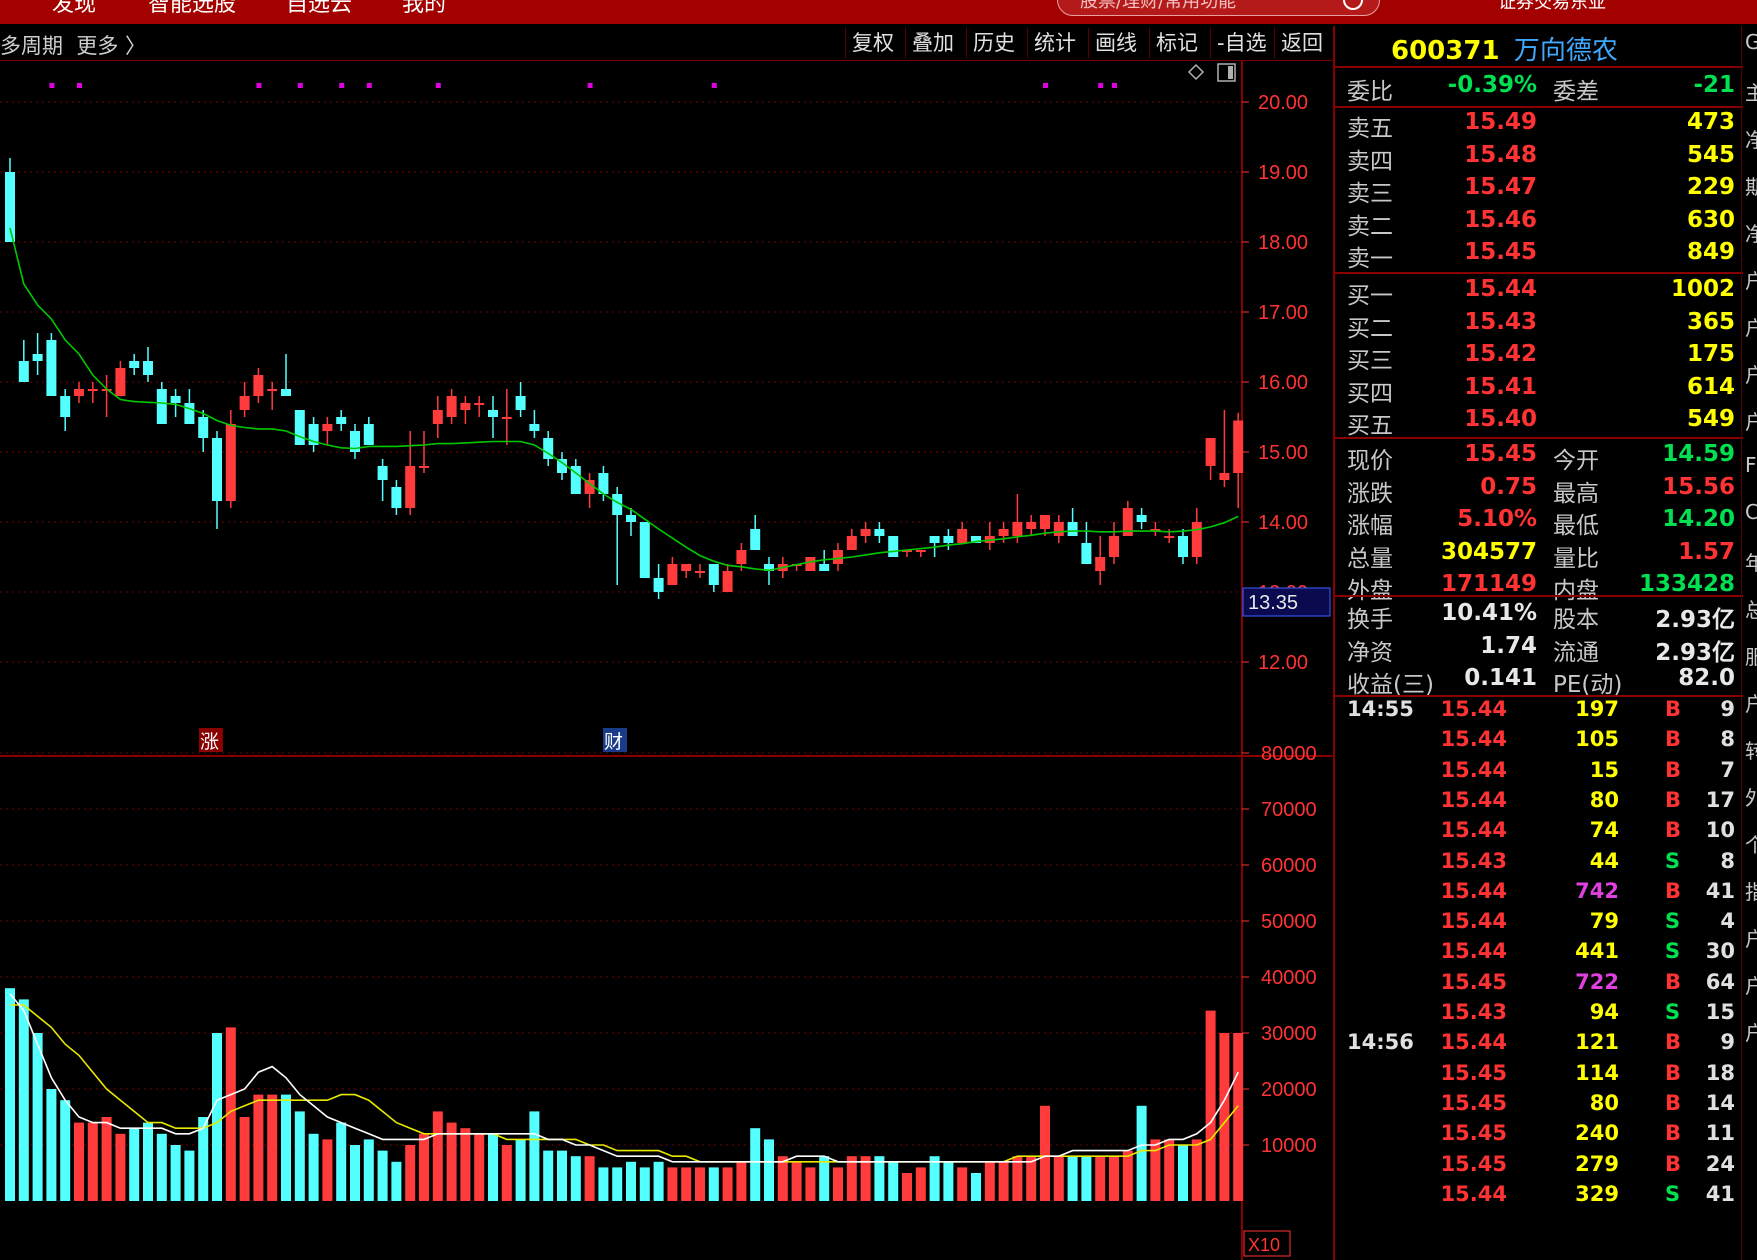  What do you see at coordinates (1176, 43) in the screenshot?
I see `mark-button: 标记` at bounding box center [1176, 43].